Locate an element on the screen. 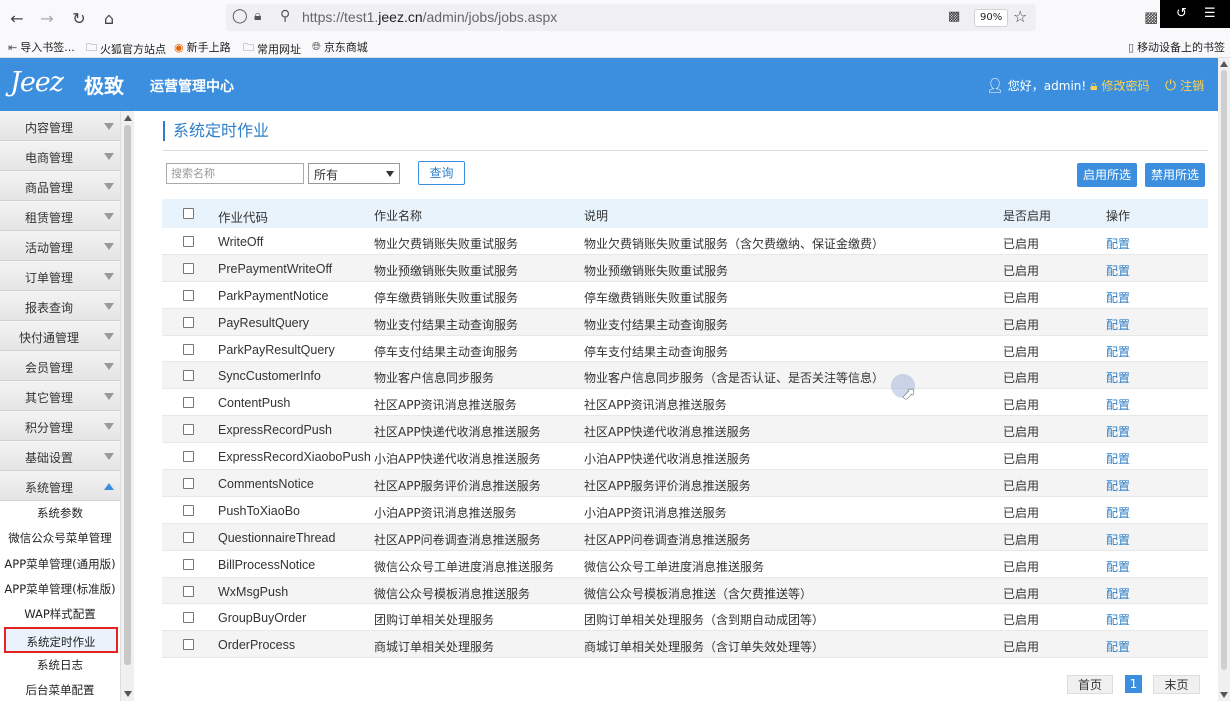  sidebar-sub-item: APP菜单管理(标准版) is located at coordinates (60, 589).